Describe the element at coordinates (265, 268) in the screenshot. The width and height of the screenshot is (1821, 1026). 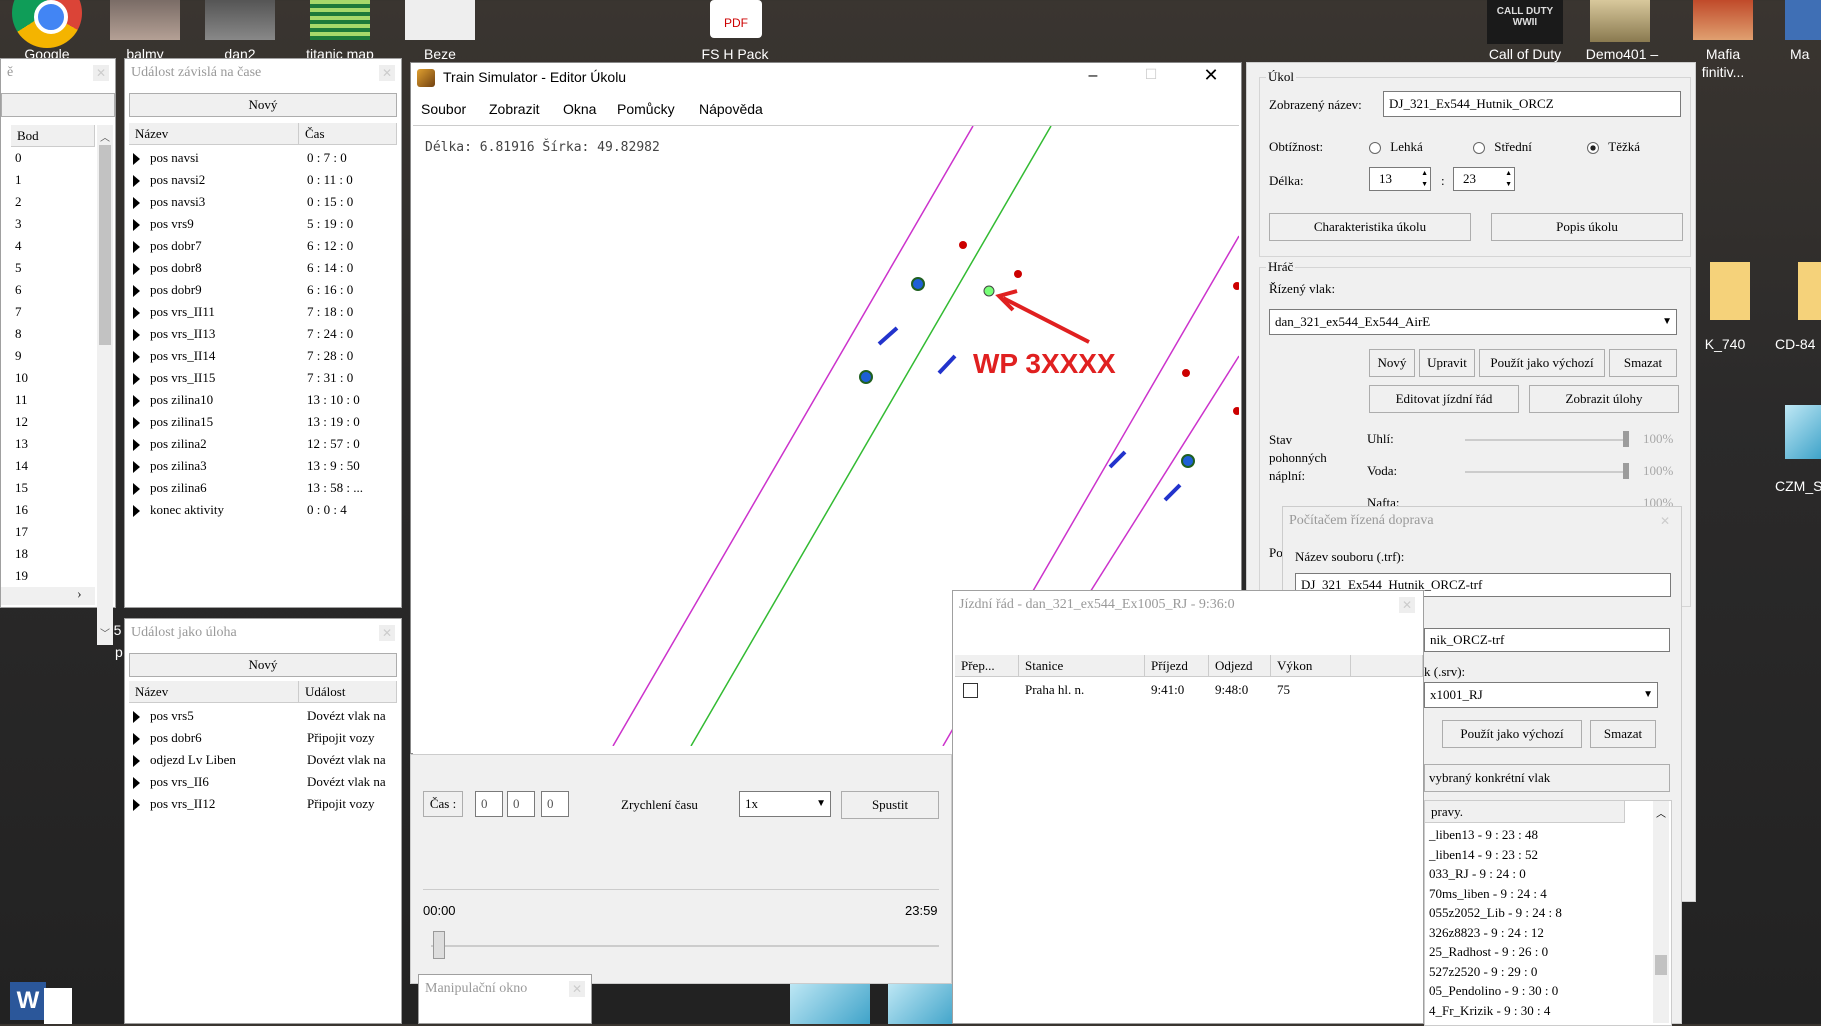
I see `table-row: pos dobr8 6 : 14 : 0` at that location.